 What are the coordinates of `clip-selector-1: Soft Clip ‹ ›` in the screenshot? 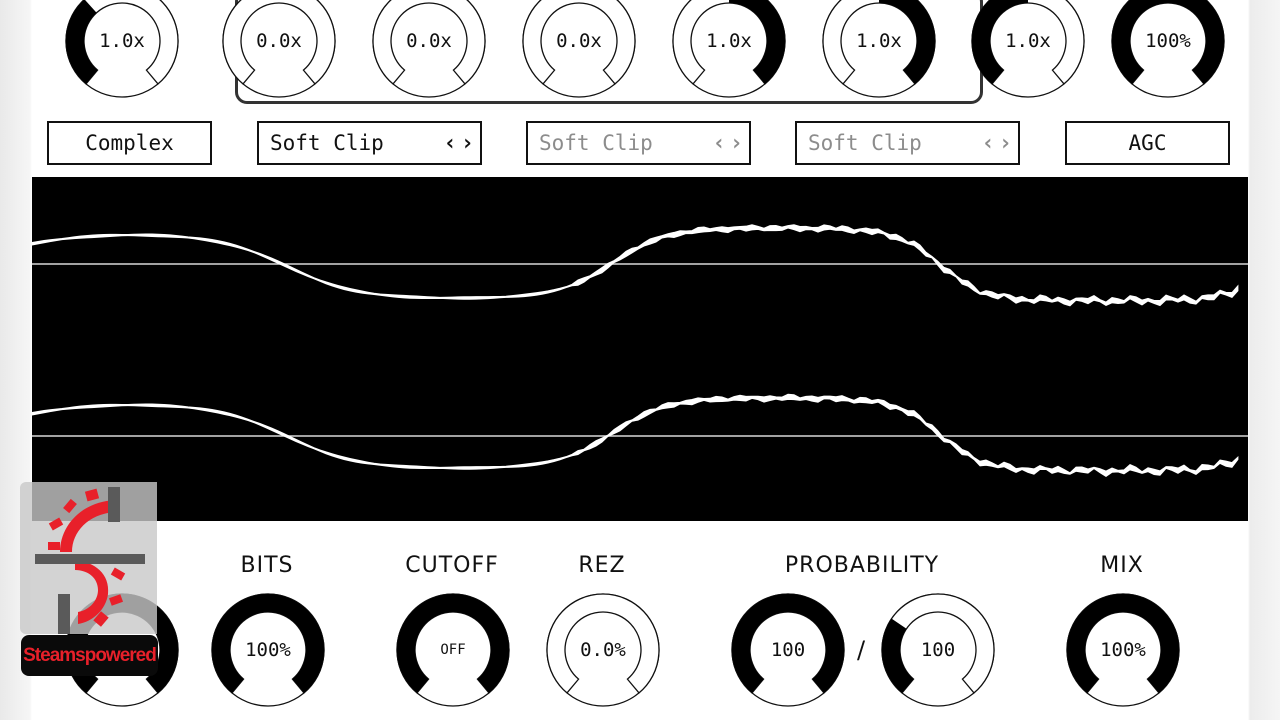 It's located at (369, 143).